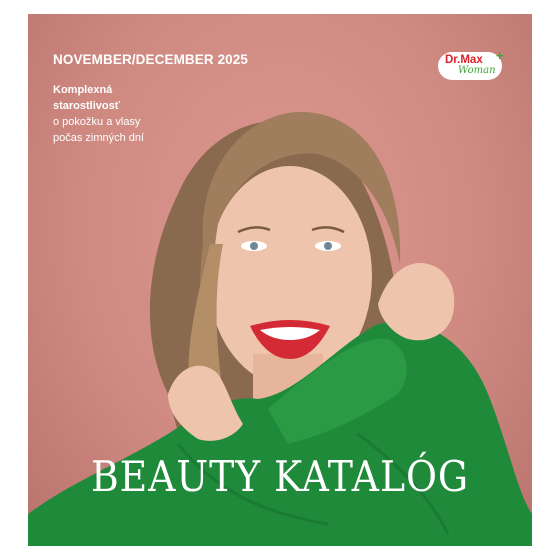  Describe the element at coordinates (87, 106) in the screenshot. I see `tagline-line-2: starostlivosť` at that location.